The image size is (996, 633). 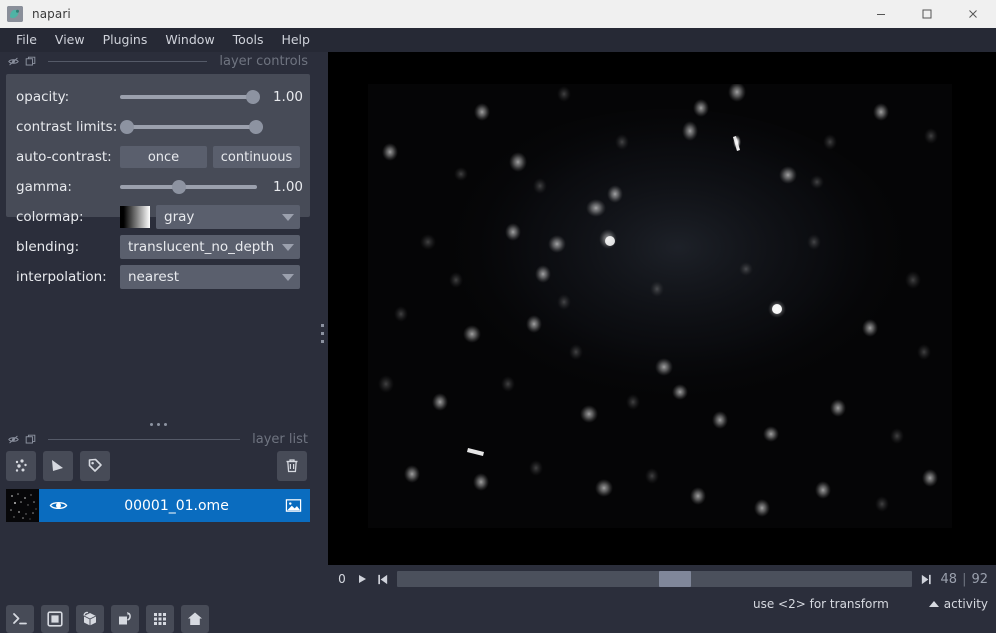 I want to click on auto-contrast-continuous-button: continuous, so click(x=256, y=157).